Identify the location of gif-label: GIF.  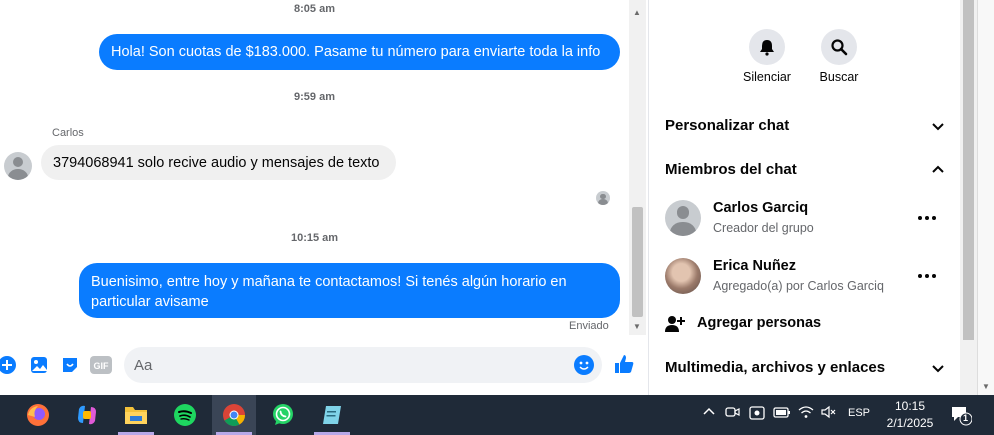
(102, 366).